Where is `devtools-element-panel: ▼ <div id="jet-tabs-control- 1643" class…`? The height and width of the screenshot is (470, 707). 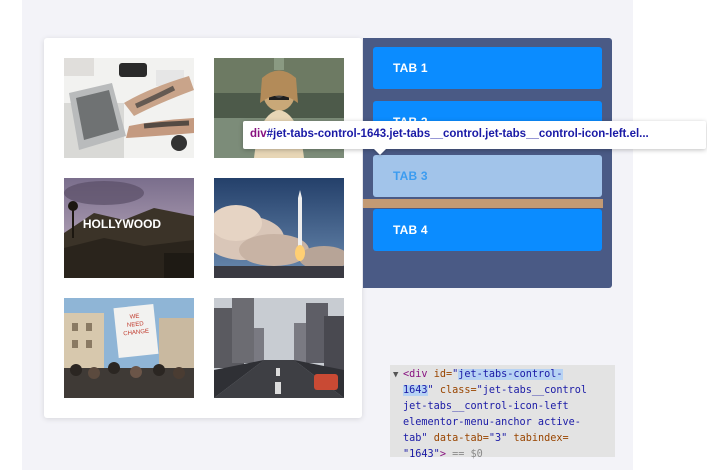
devtools-element-panel: ▼ <div id="jet-tabs-control- 1643" class… is located at coordinates (502, 412).